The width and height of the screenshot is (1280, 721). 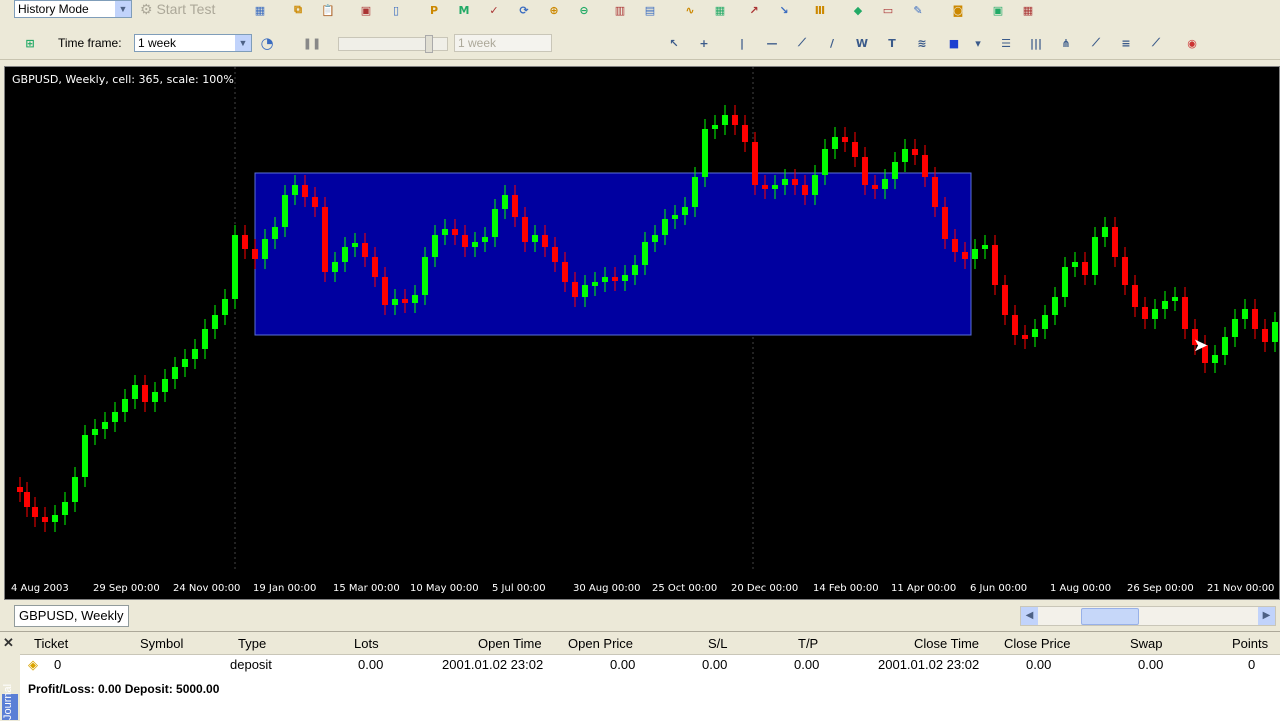 What do you see at coordinates (177, 10) in the screenshot?
I see `start-test-button: ⚙ Start Test` at bounding box center [177, 10].